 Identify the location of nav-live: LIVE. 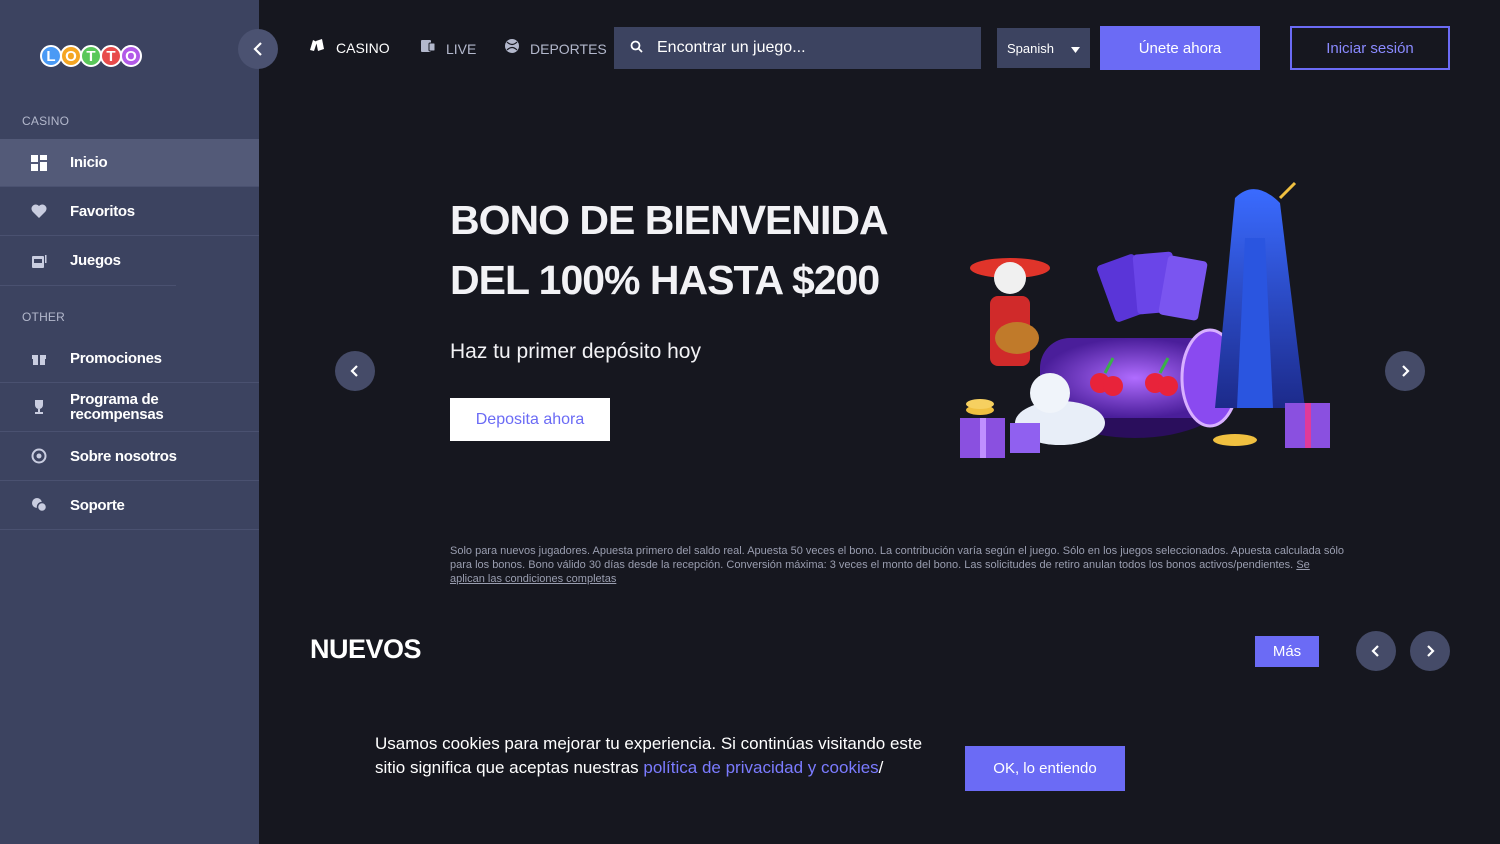
(448, 48).